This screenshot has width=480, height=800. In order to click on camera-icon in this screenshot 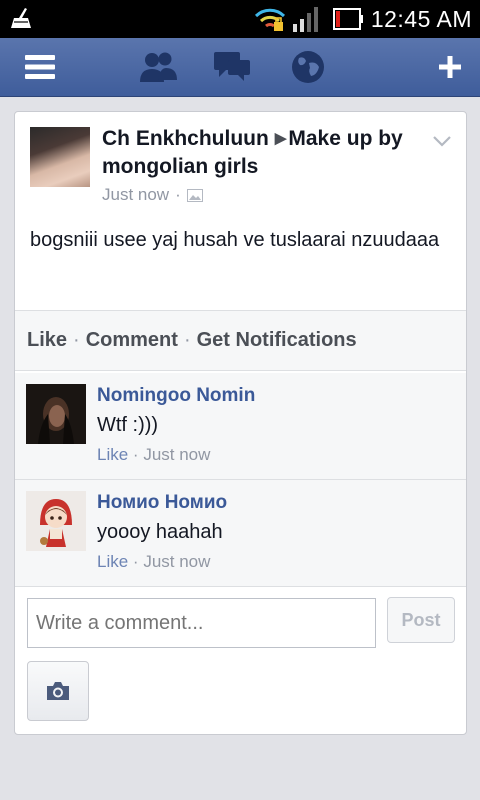, I will do `click(58, 691)`.